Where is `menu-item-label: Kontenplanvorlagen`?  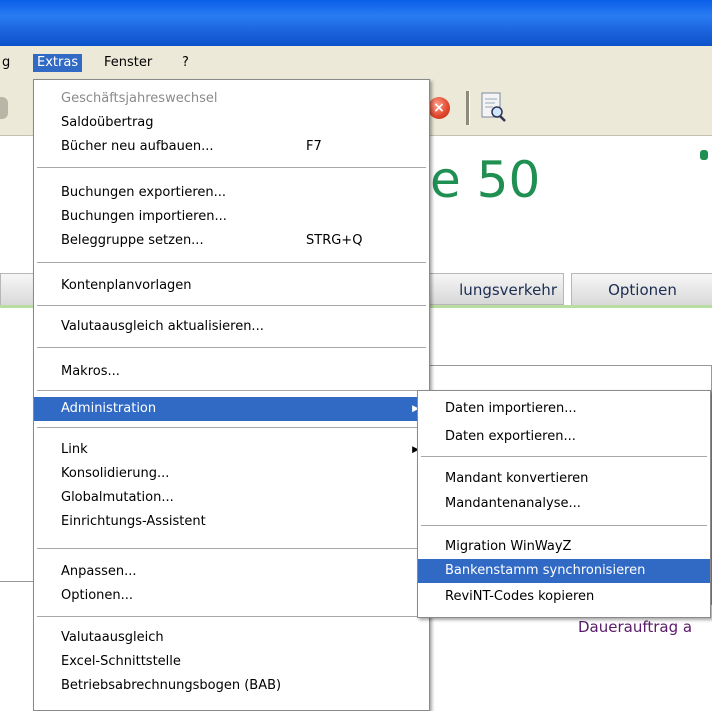
menu-item-label: Kontenplanvorlagen is located at coordinates (126, 285).